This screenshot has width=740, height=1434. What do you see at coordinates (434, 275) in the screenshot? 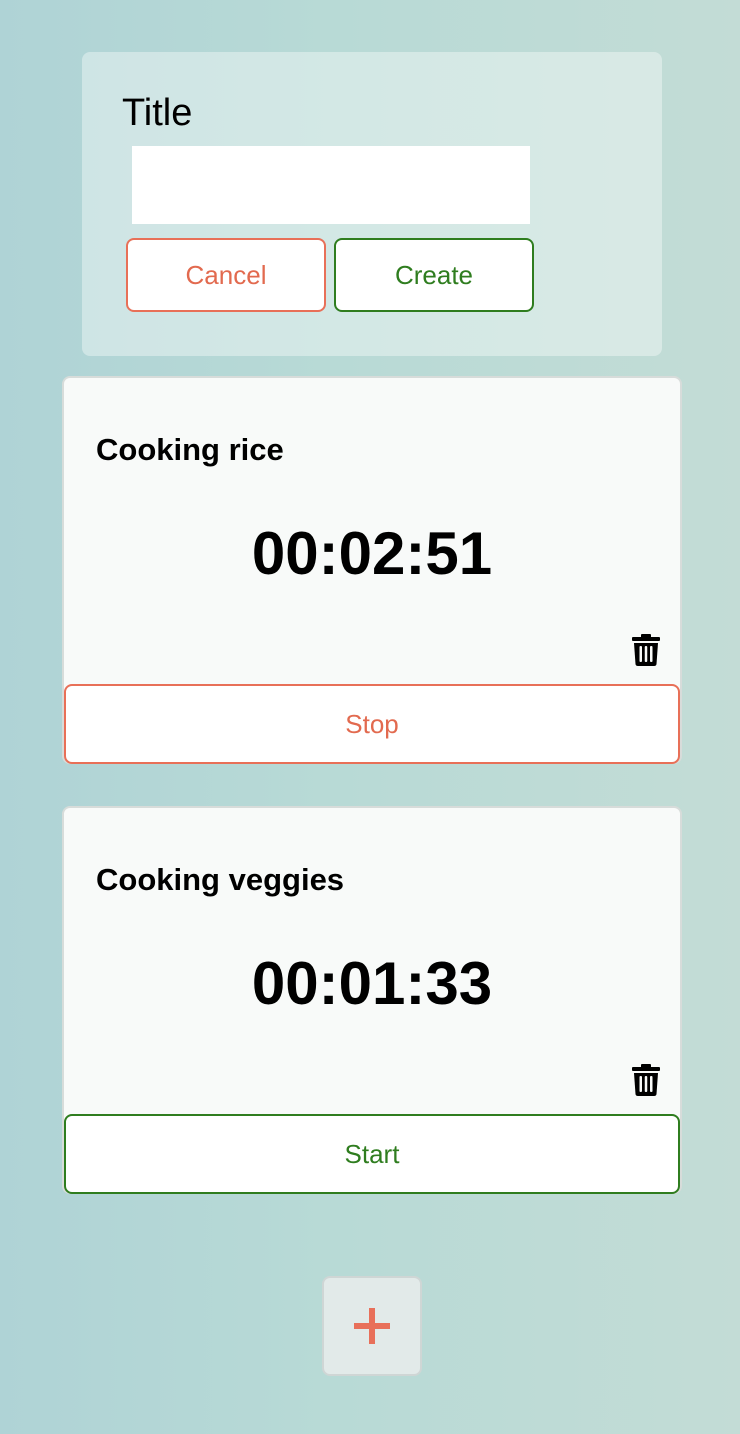
I see `create-button: Create` at bounding box center [434, 275].